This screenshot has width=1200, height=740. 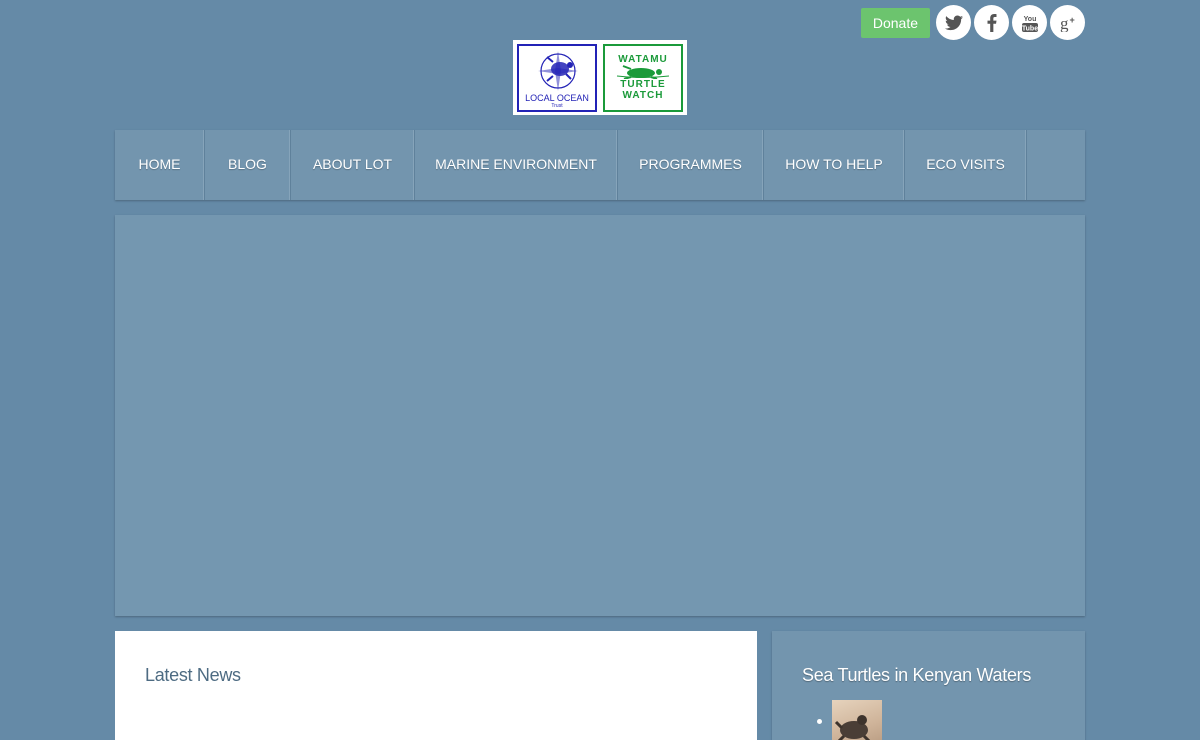 I want to click on nav-item-programmes: PROGRAMMES, so click(x=691, y=165).